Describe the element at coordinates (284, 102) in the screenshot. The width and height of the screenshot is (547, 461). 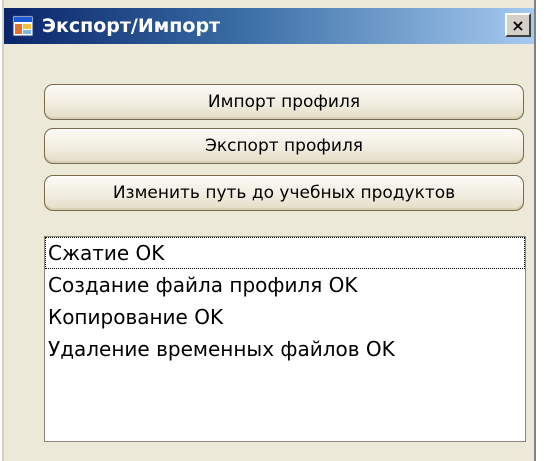
I see `import-profile-button: Импорт профиля` at that location.